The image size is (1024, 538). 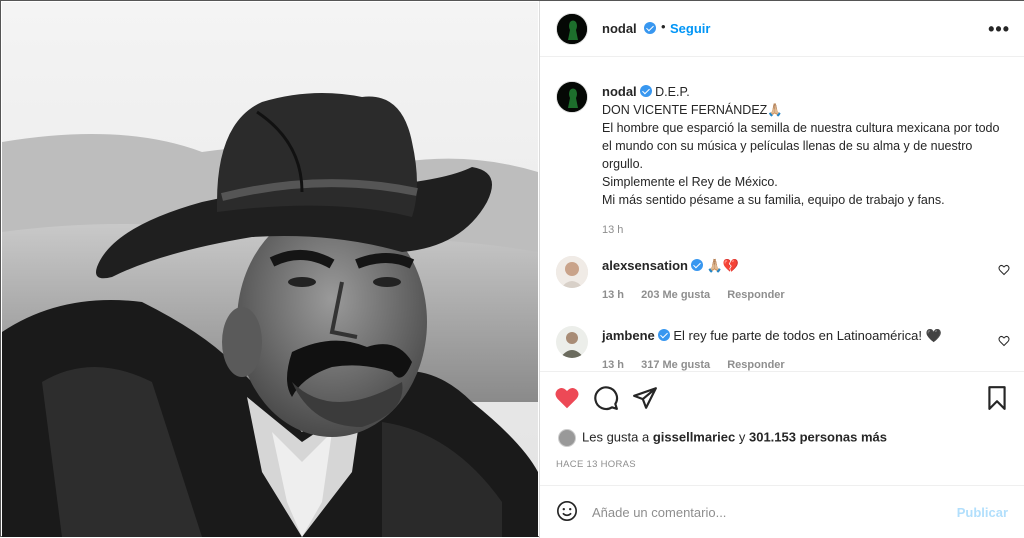 What do you see at coordinates (672, 92) in the screenshot?
I see `caption-line: D.E.P.` at bounding box center [672, 92].